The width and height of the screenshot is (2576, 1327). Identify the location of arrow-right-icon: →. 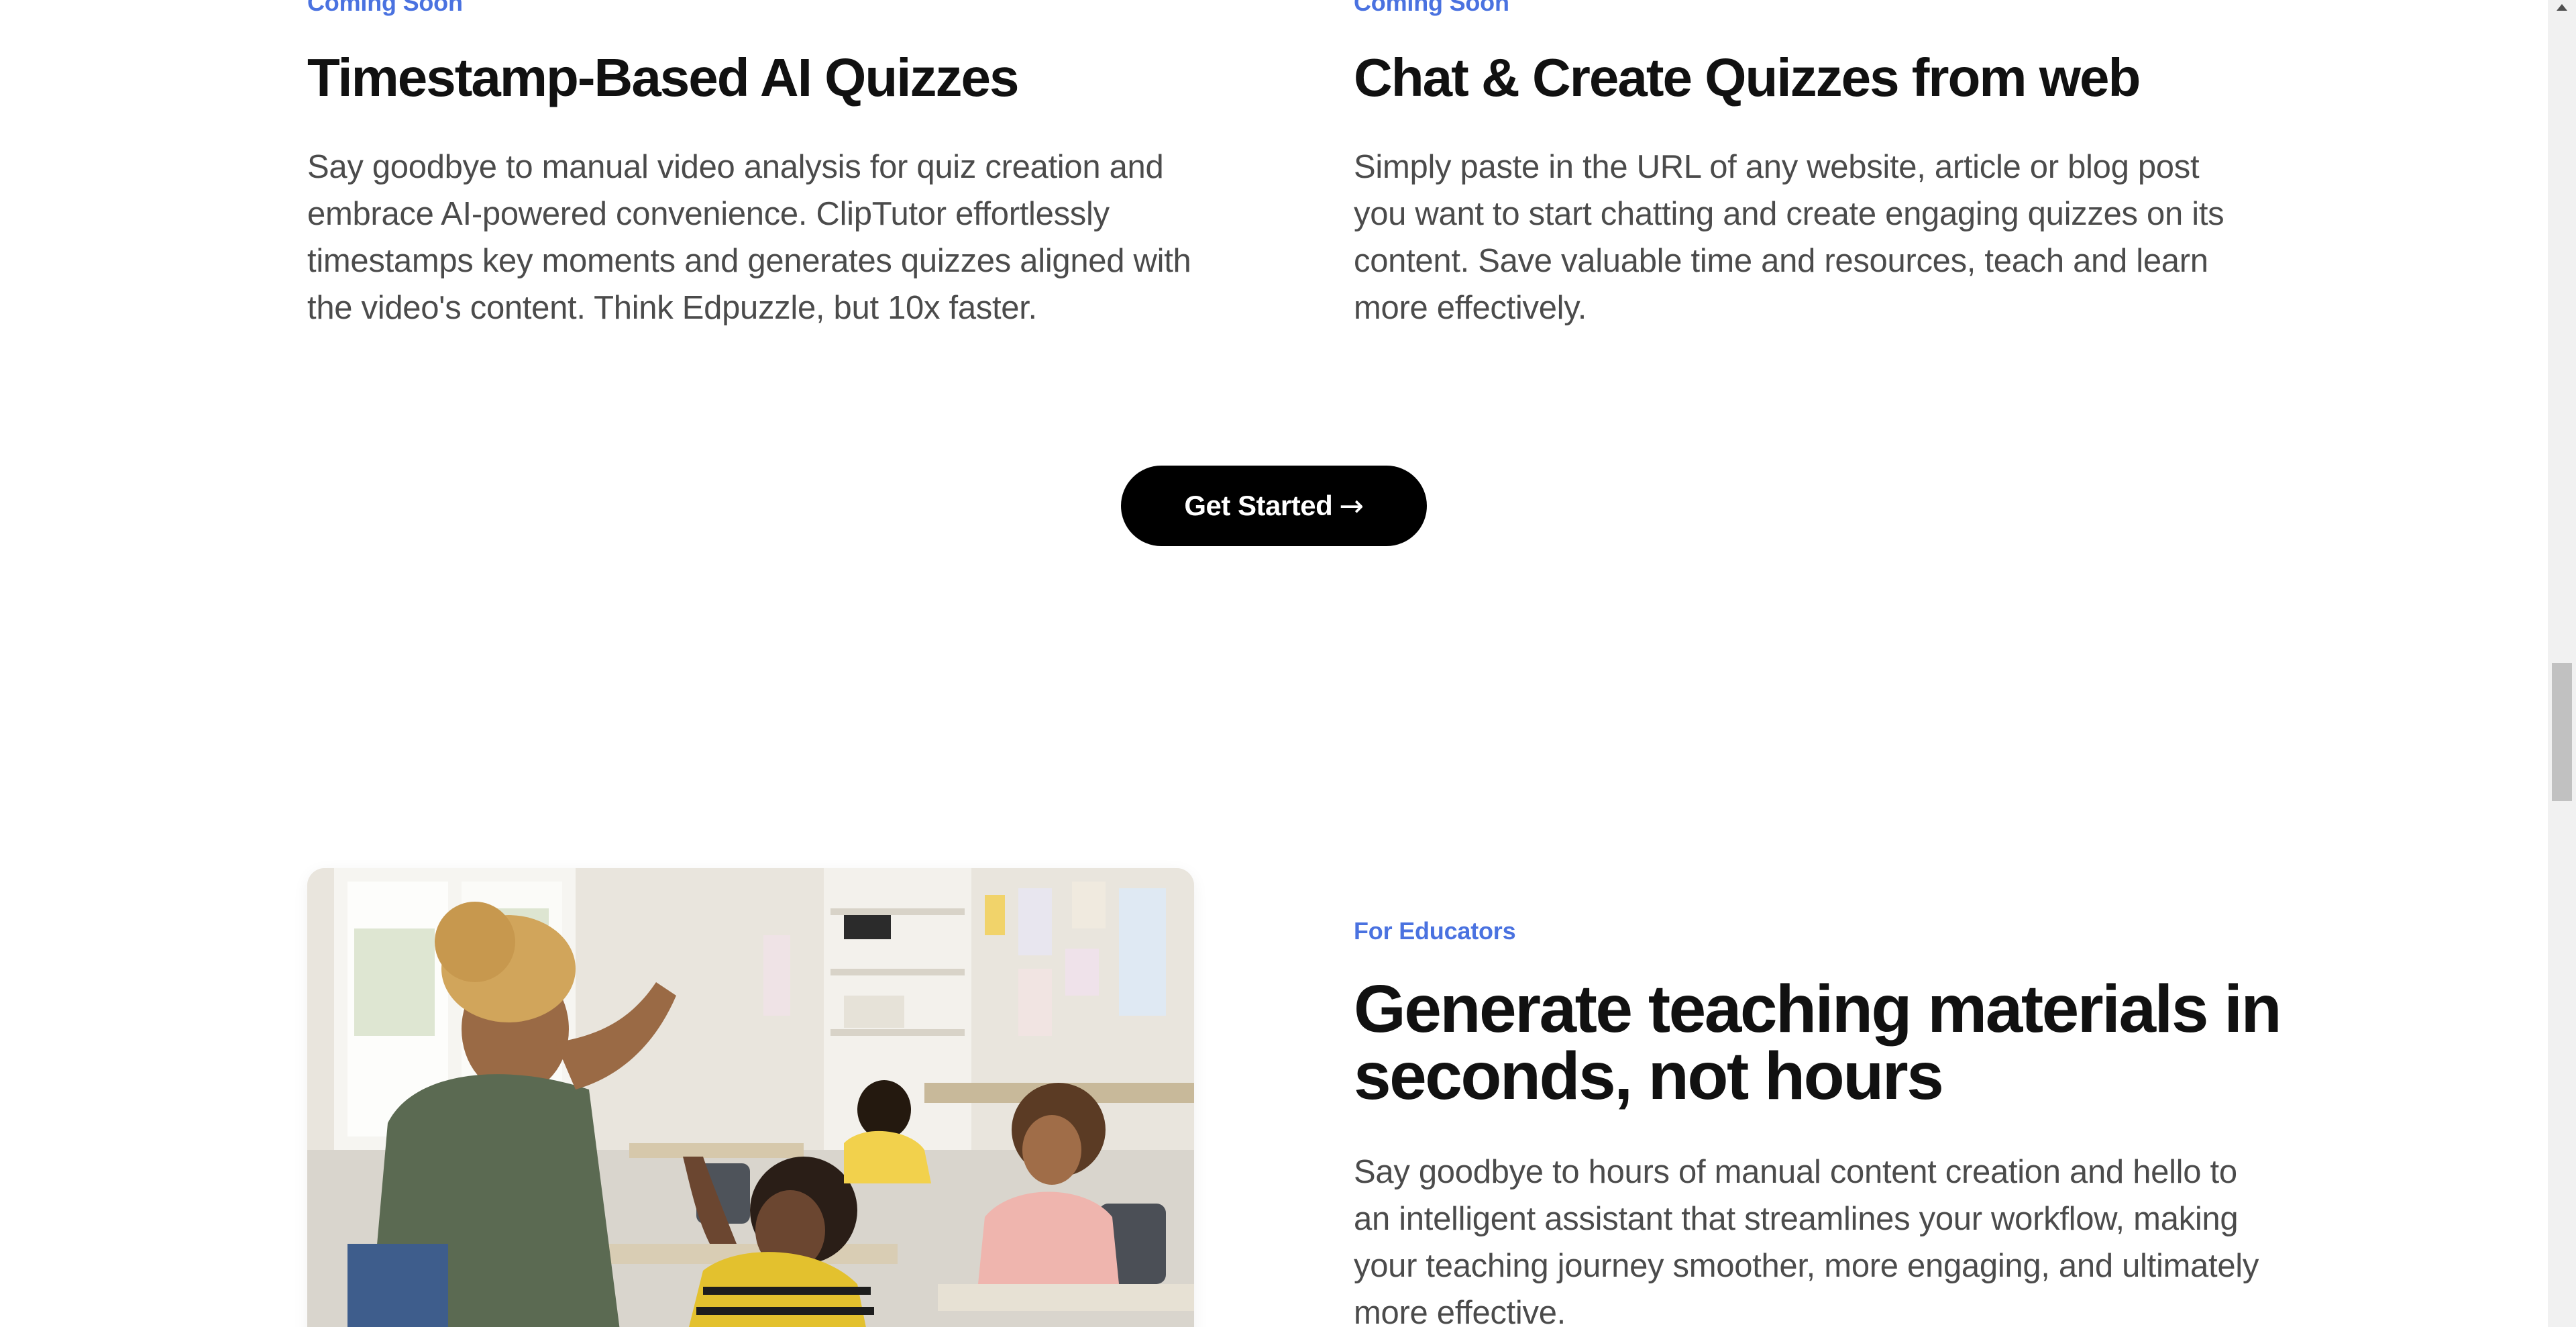
(1351, 505).